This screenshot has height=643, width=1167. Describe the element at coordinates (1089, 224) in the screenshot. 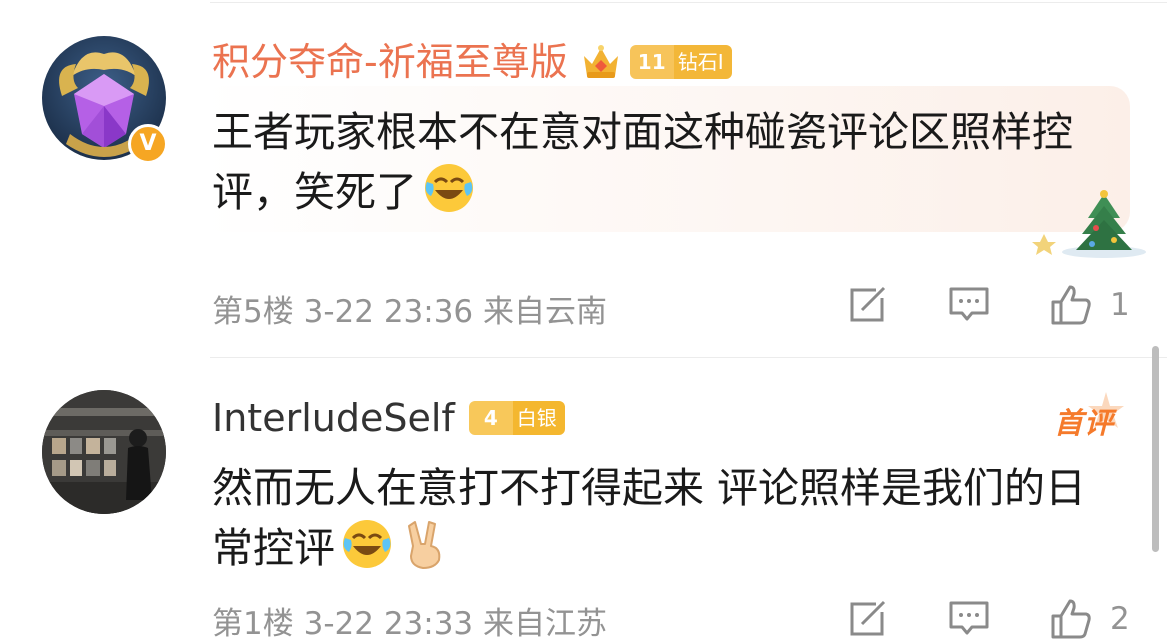

I see `christmas-tree-decoration-icon` at that location.